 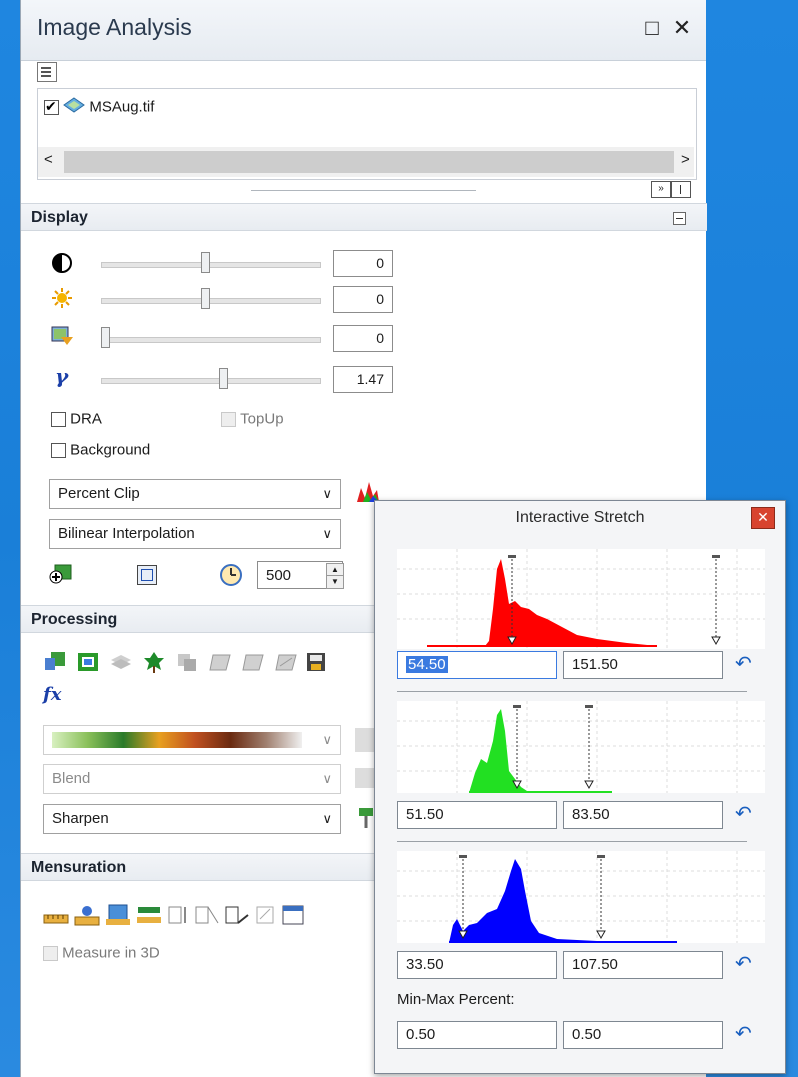 I want to click on split-view-icon, so click(x=681, y=189).